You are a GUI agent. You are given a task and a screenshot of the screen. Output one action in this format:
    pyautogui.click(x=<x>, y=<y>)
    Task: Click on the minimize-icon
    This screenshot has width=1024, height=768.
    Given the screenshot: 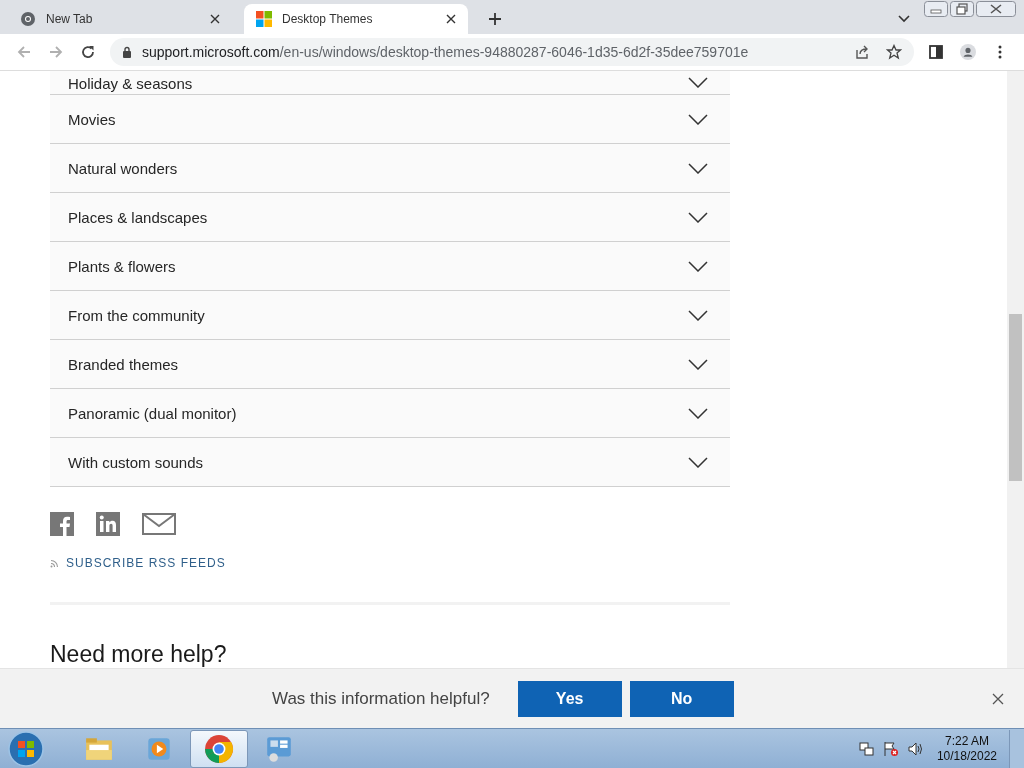 What is the action you would take?
    pyautogui.click(x=936, y=9)
    